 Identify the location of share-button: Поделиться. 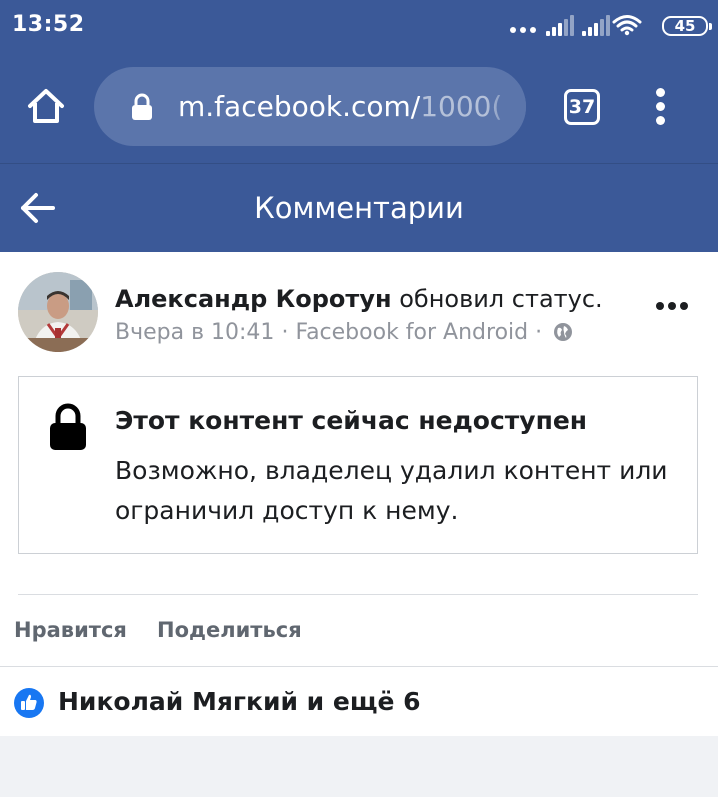
(229, 630).